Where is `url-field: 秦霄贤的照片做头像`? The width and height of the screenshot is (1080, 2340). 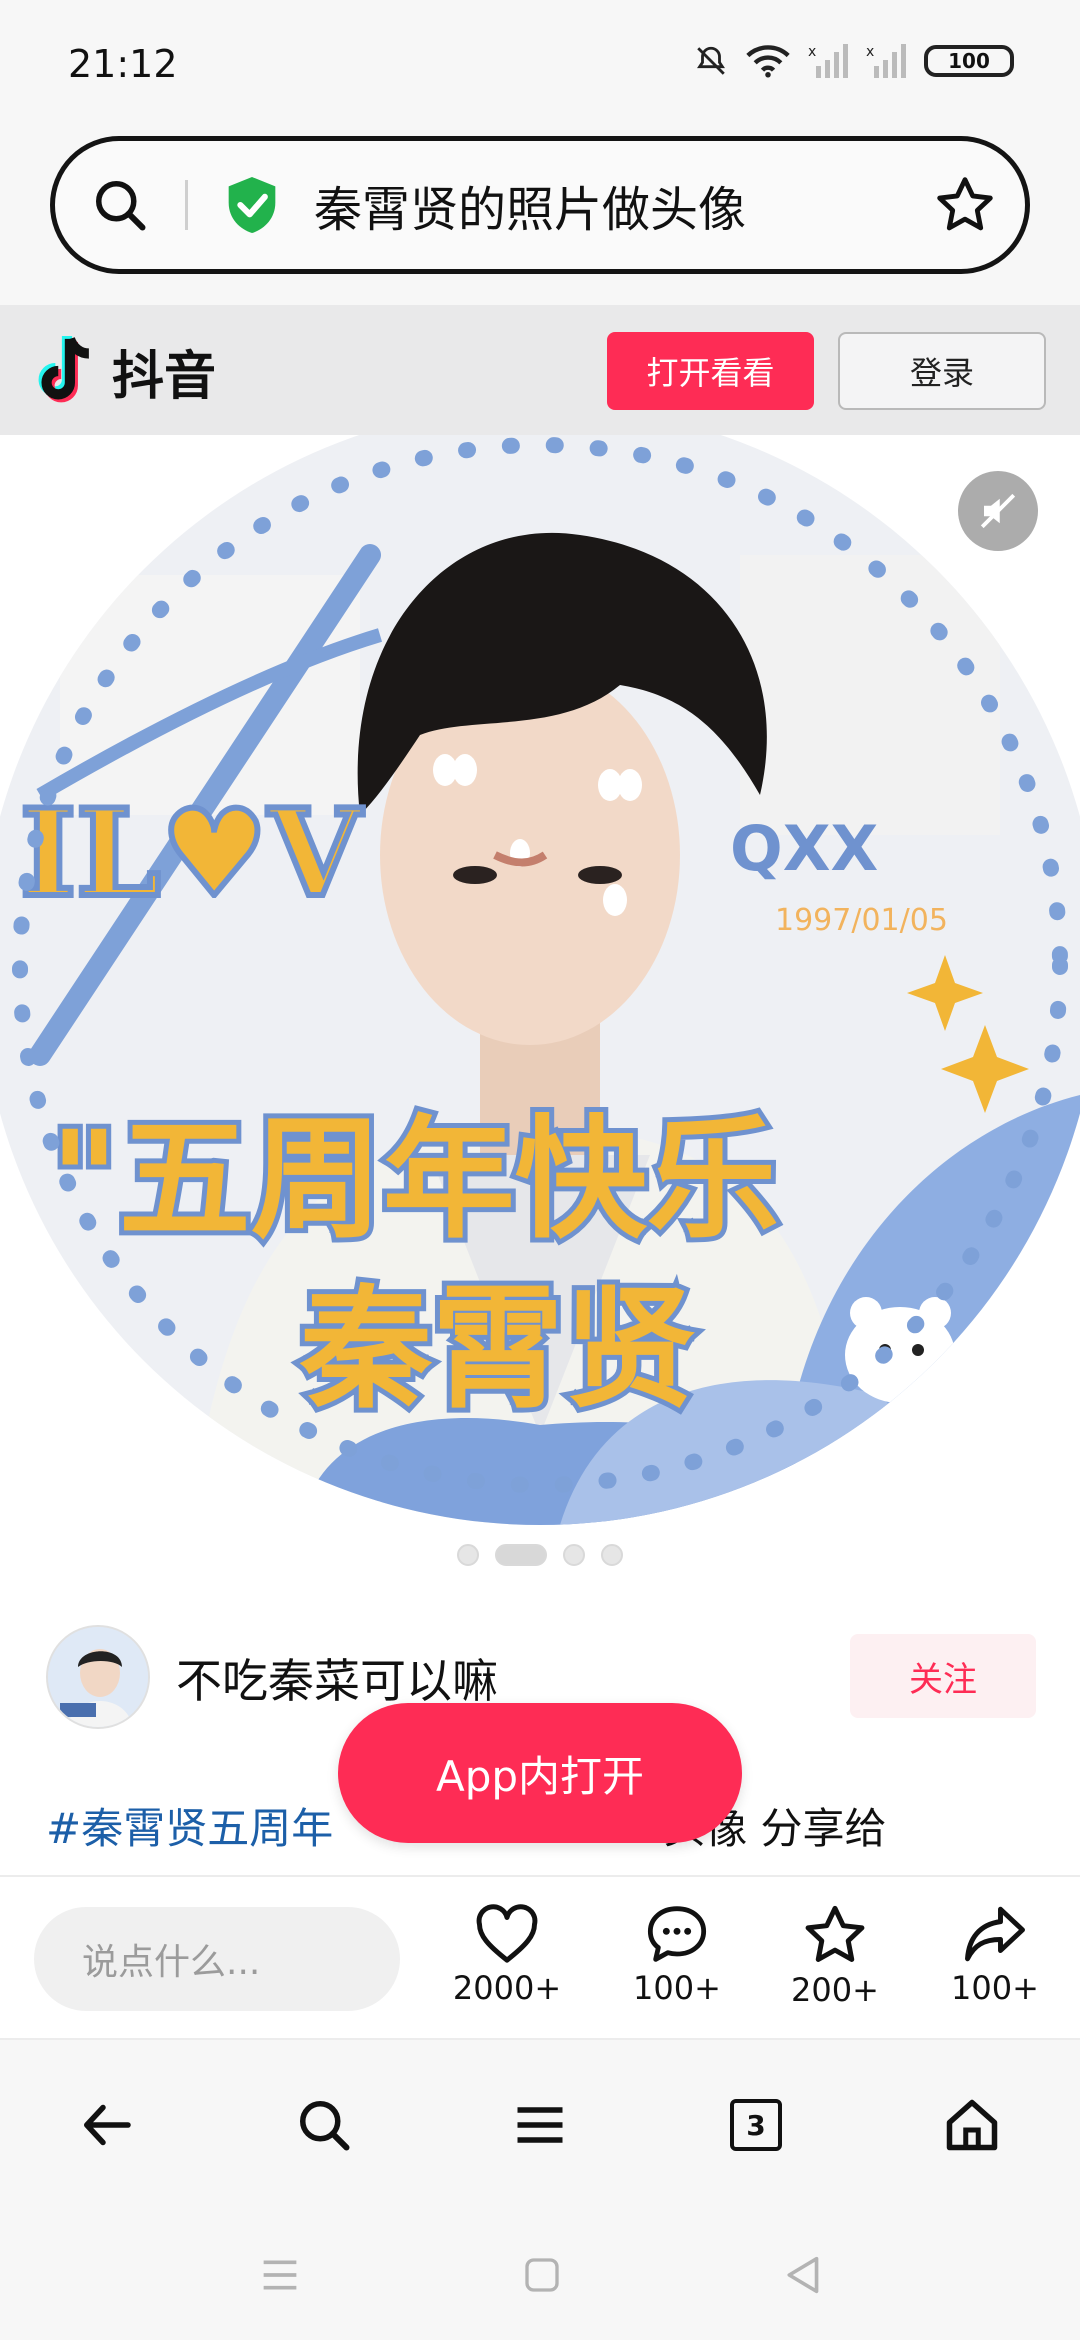
url-field: 秦霄贤的照片做头像 is located at coordinates (540, 205).